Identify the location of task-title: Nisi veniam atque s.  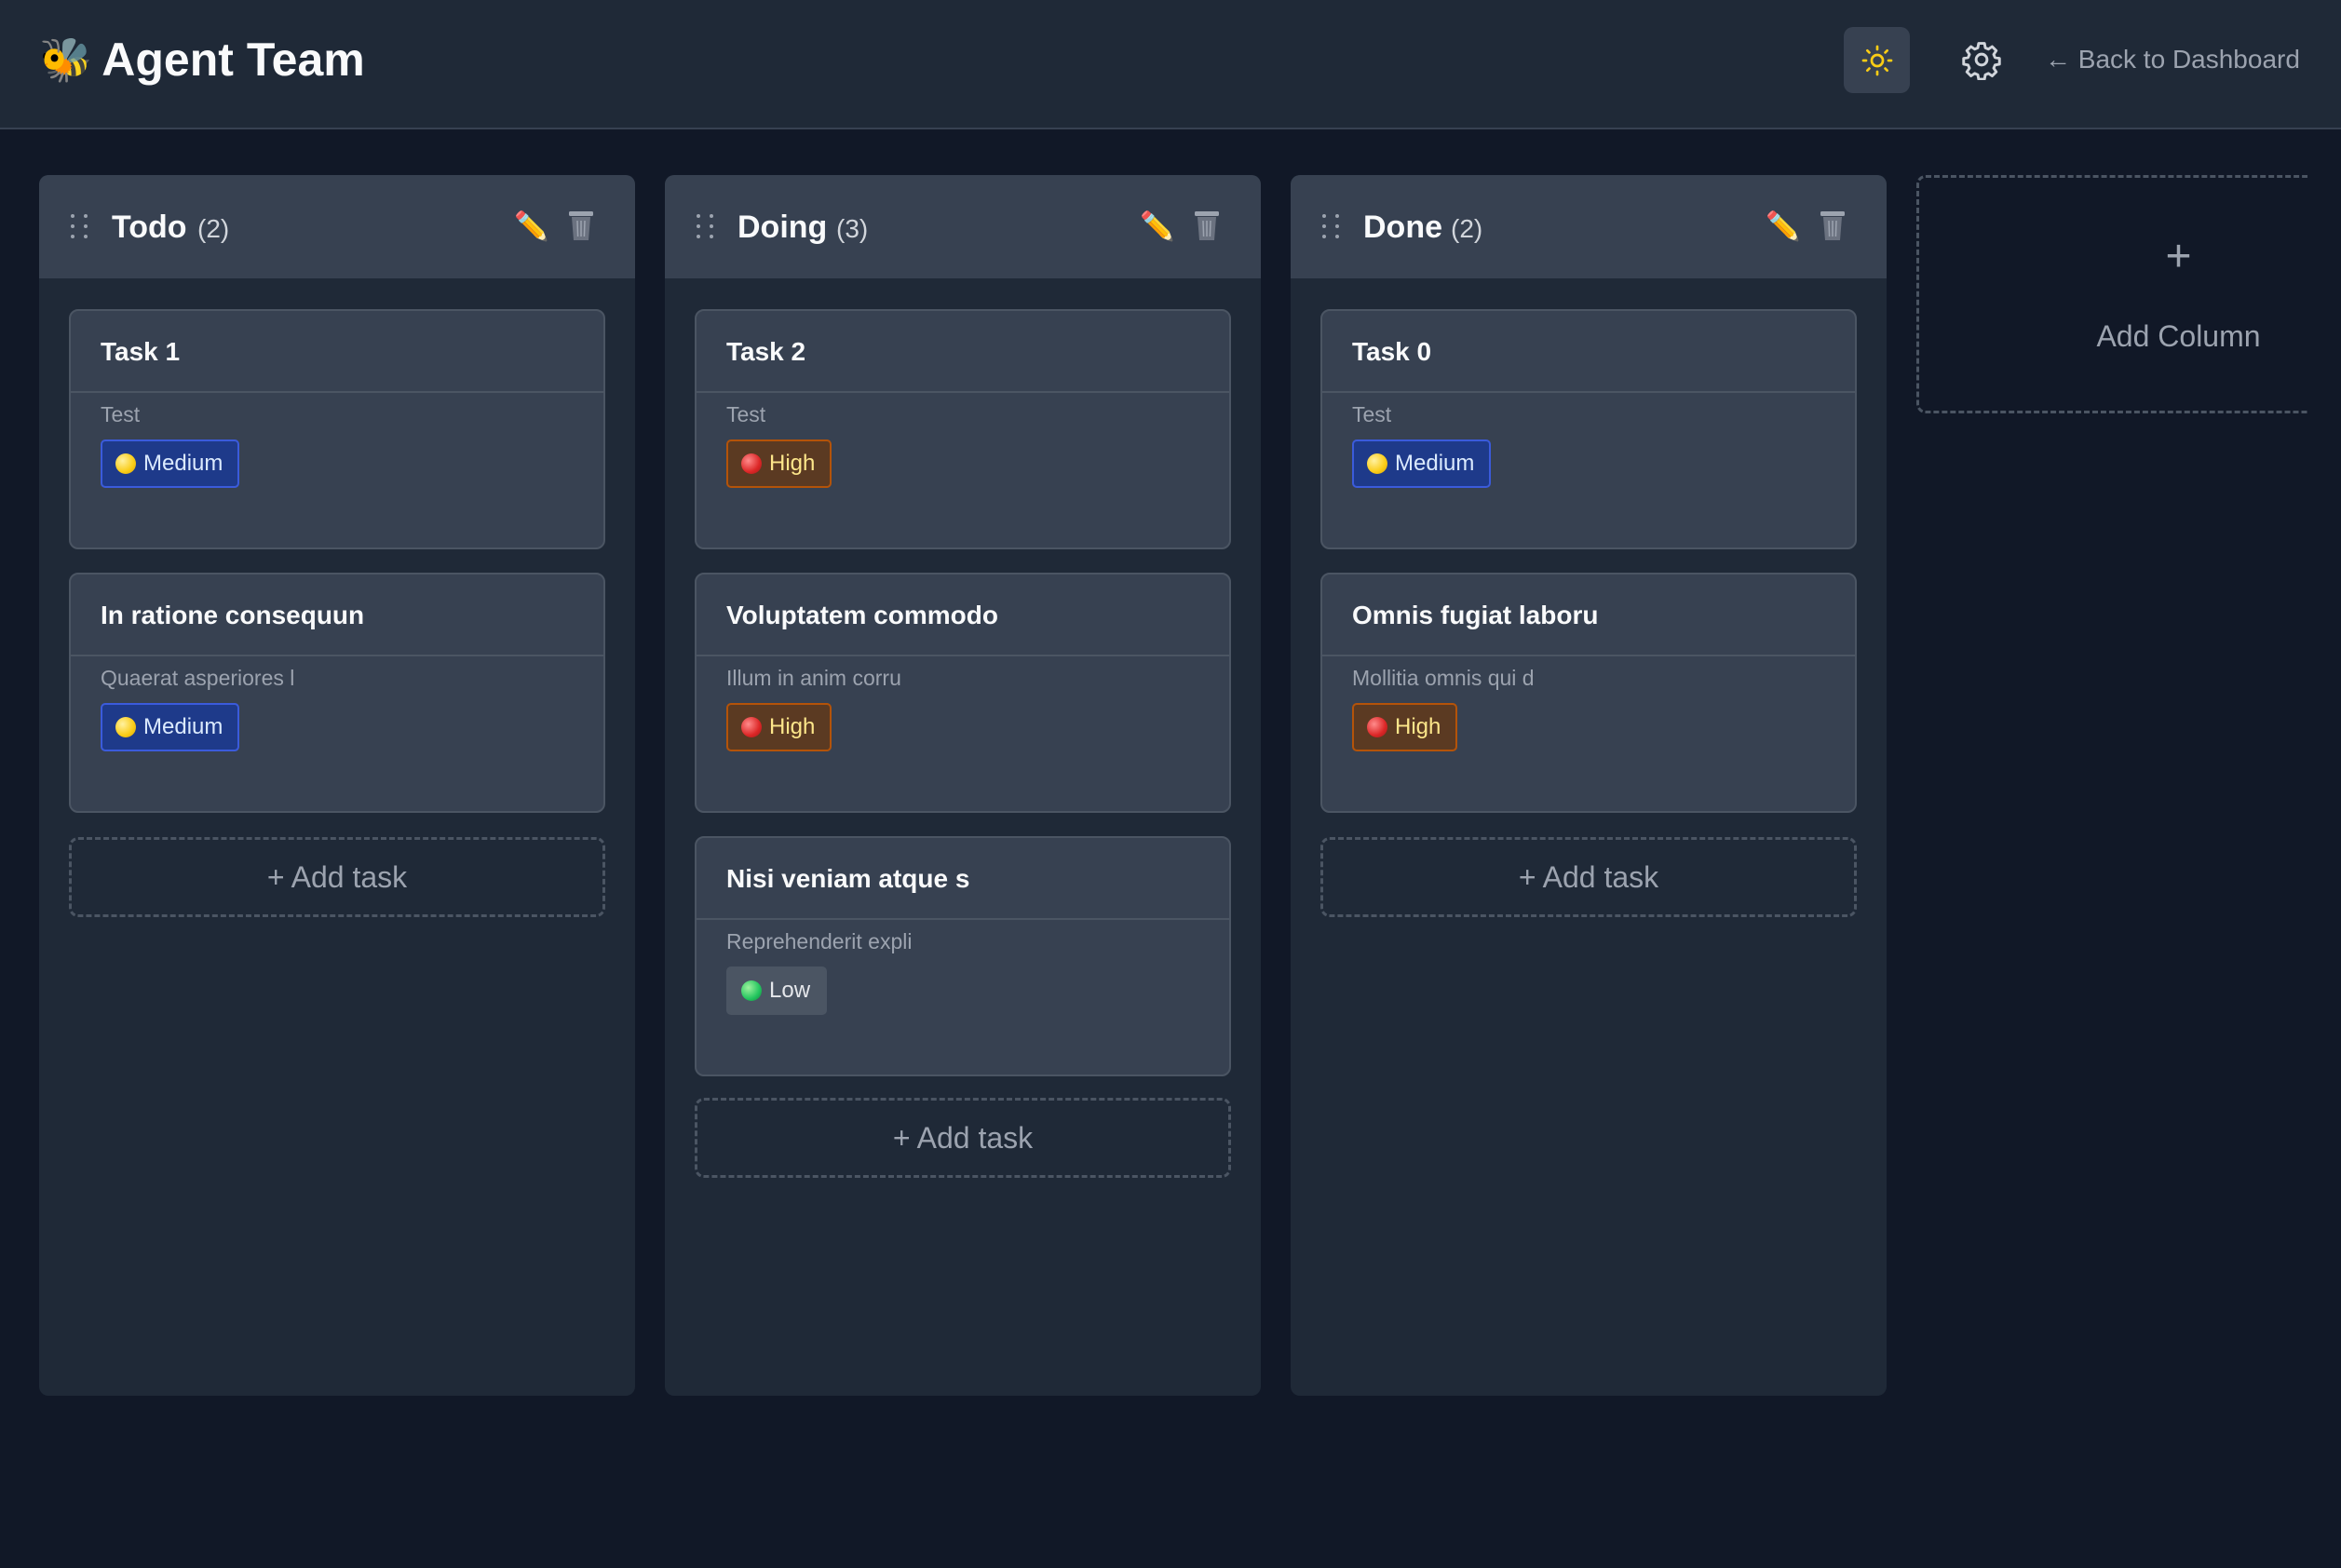
(963, 879).